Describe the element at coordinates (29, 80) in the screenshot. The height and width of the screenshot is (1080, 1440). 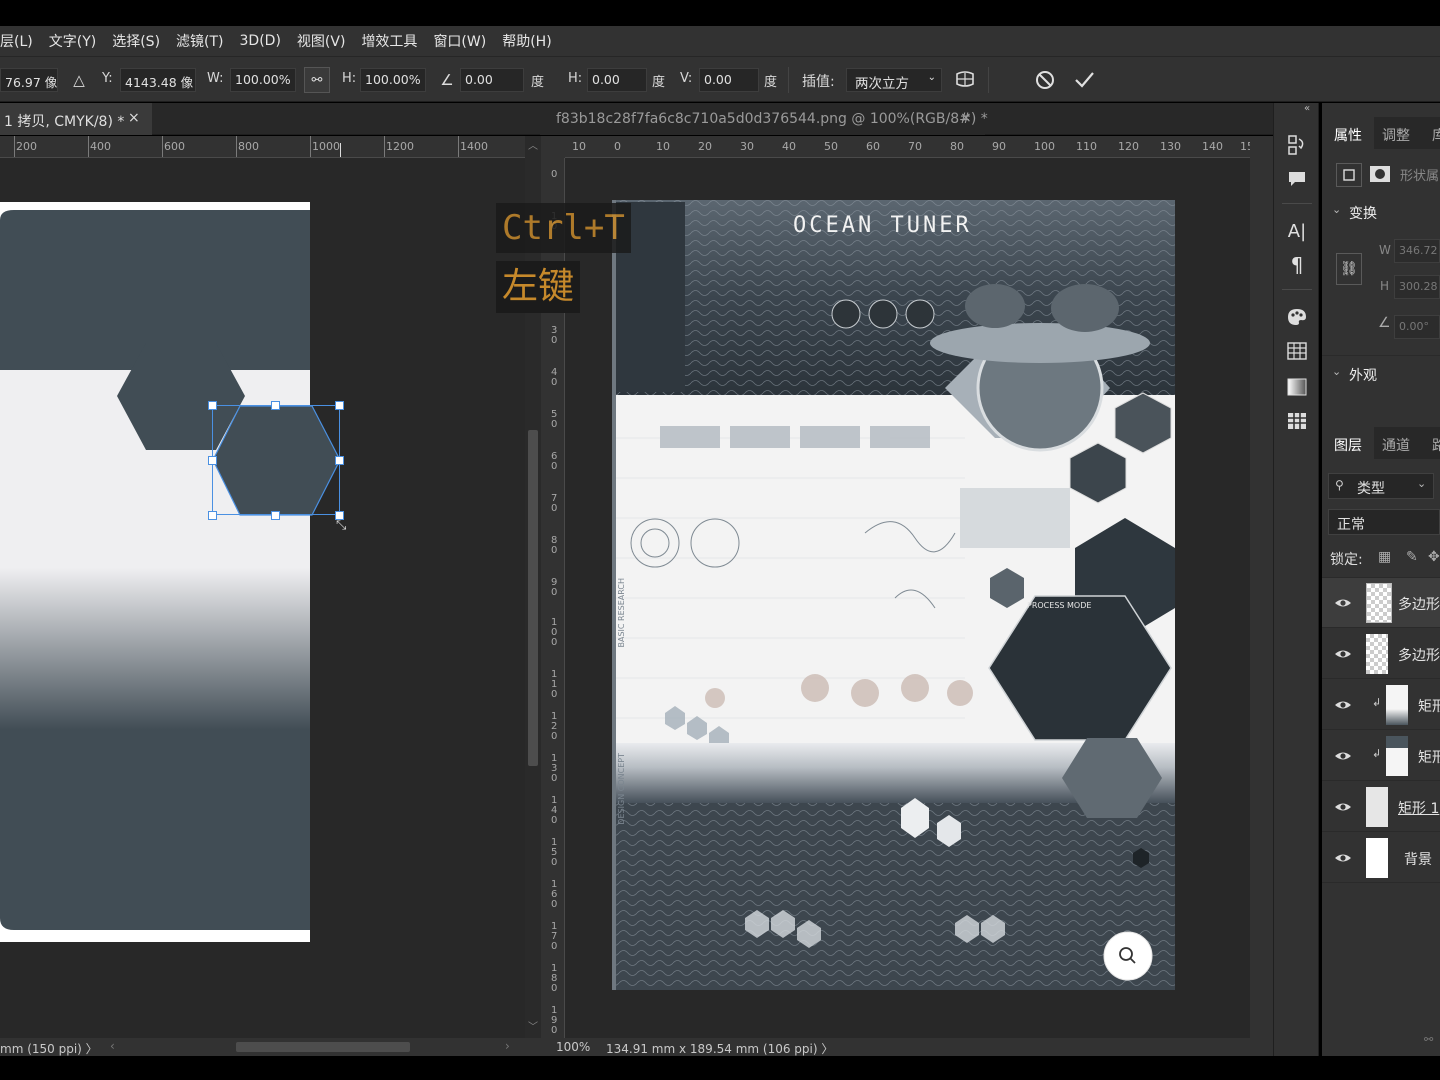
I see `x-field: 76.97 像` at that location.